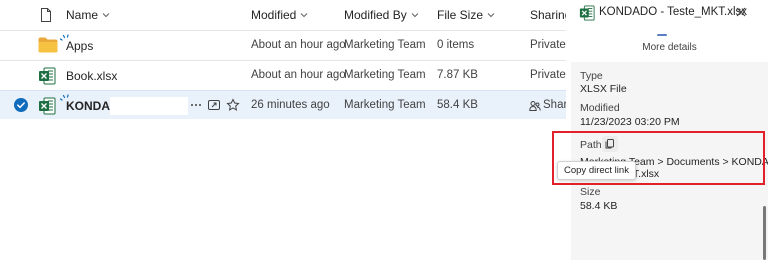 This screenshot has width=768, height=260. I want to click on modified-value: 11/23/2023 03:20 PM, so click(630, 122).